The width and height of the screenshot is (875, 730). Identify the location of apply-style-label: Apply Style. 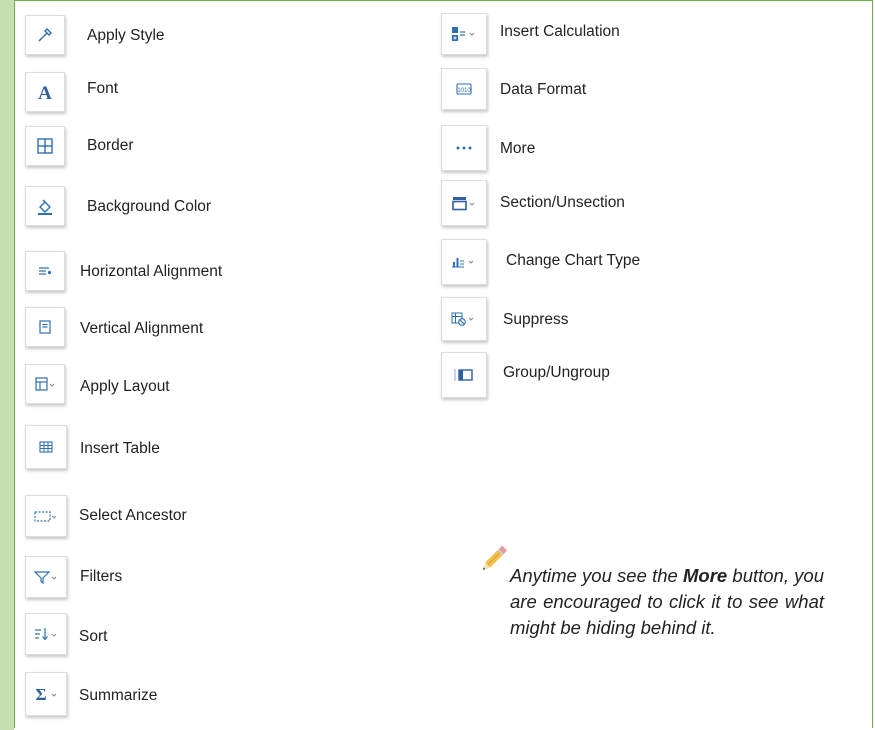
(126, 35).